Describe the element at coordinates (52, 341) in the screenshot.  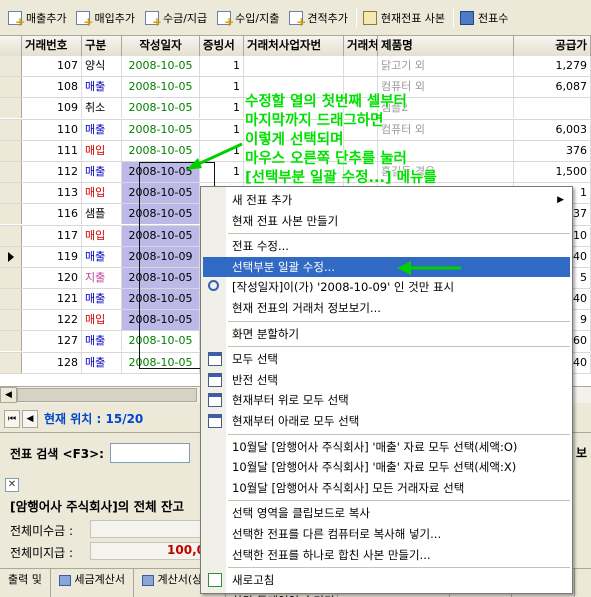
I see `cell-transaction-no: 127` at that location.